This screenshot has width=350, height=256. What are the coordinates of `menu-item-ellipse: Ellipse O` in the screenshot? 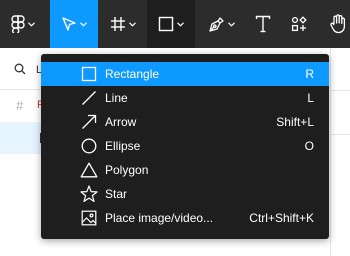 It's located at (185, 146).